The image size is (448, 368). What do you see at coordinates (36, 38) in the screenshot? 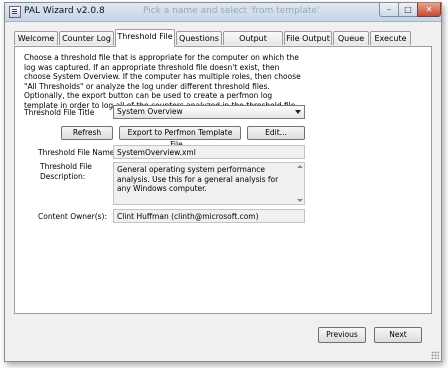
I see `tab-welcome: Welcome` at bounding box center [36, 38].